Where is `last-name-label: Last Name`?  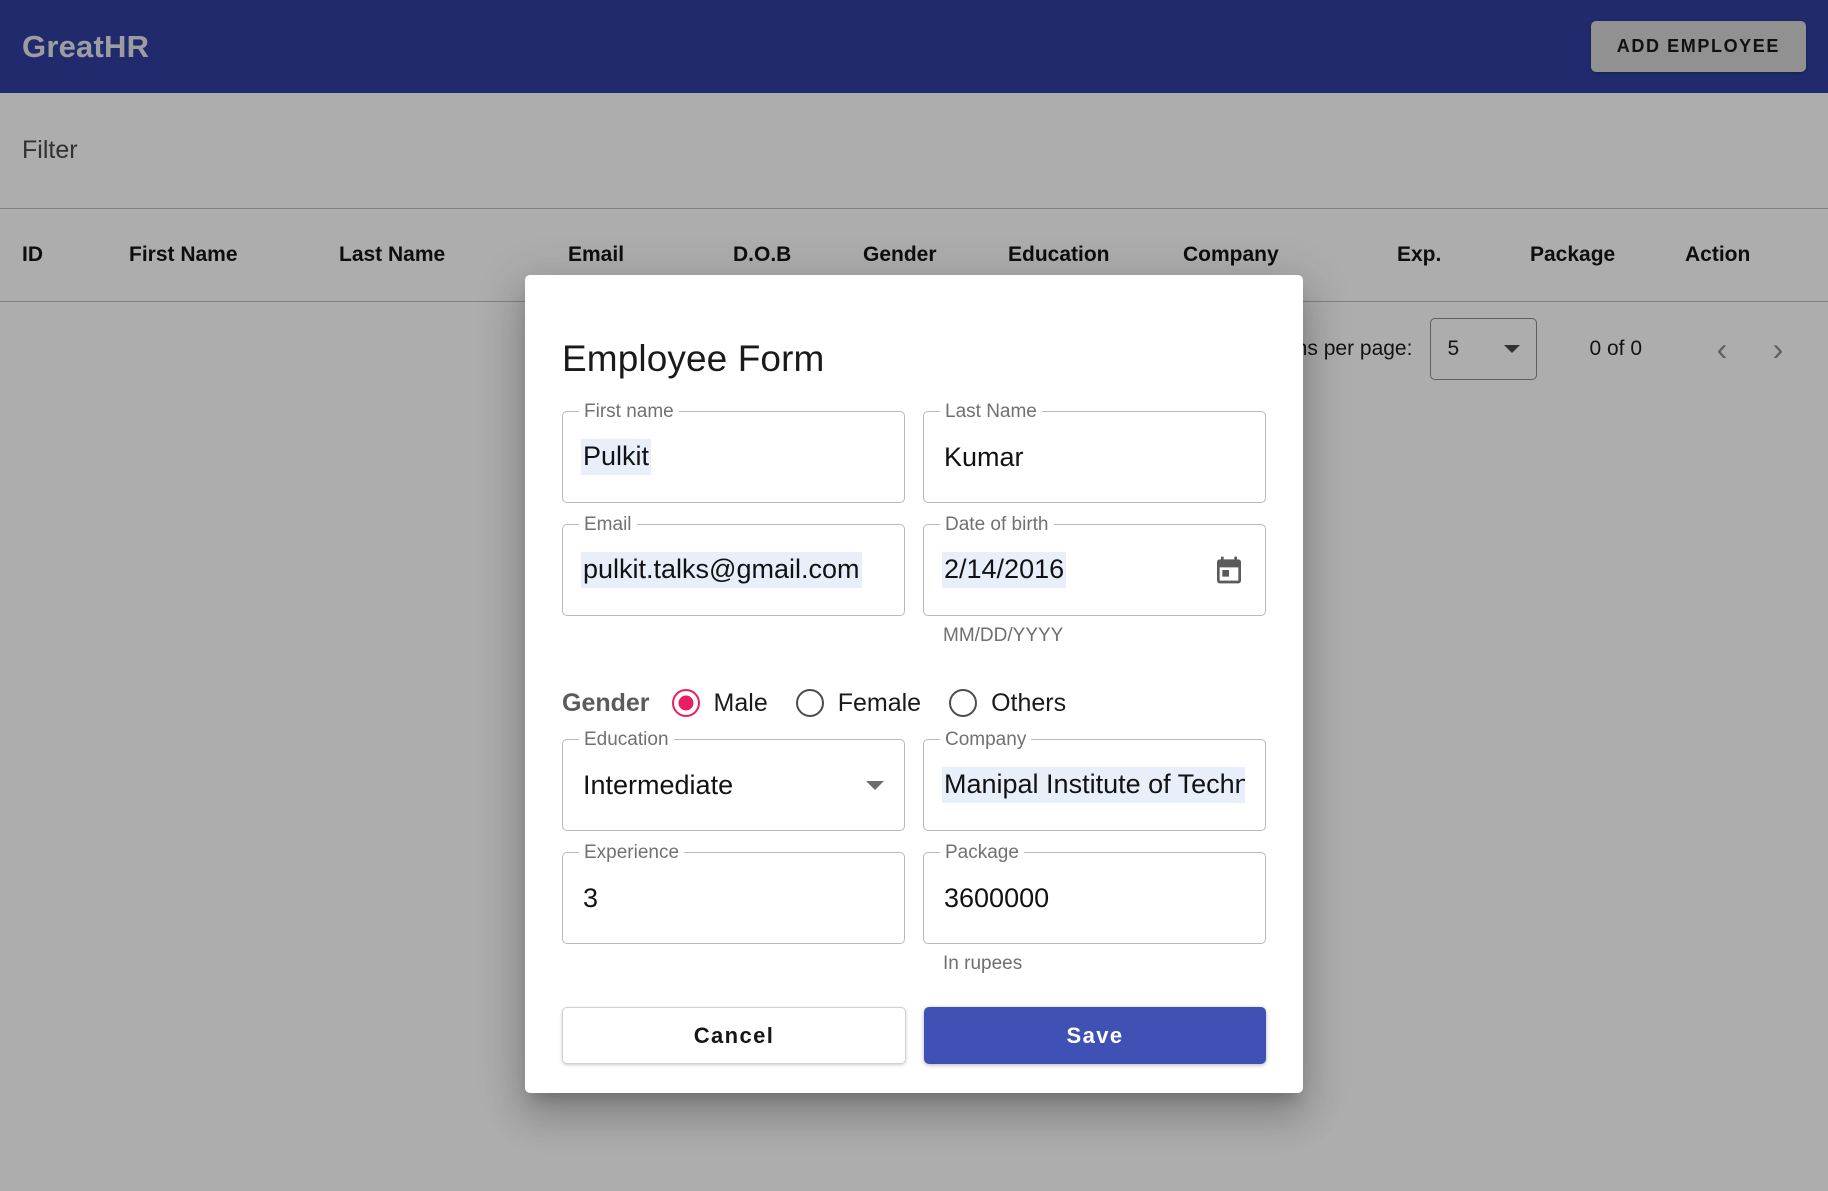 last-name-label: Last Name is located at coordinates (991, 412).